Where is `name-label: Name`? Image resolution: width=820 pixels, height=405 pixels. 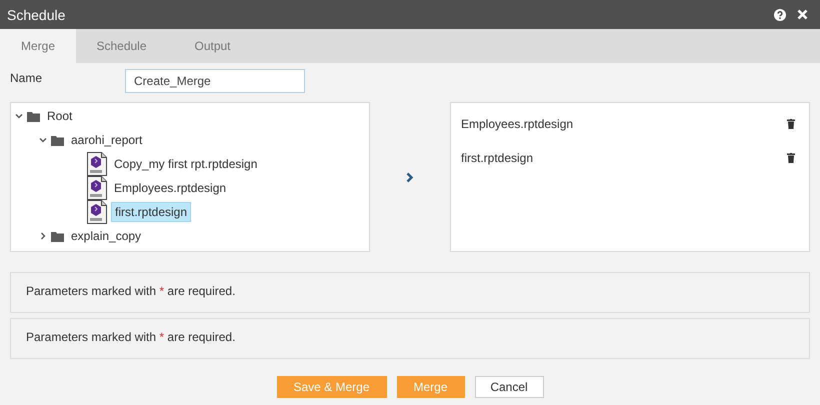 name-label: Name is located at coordinates (27, 77).